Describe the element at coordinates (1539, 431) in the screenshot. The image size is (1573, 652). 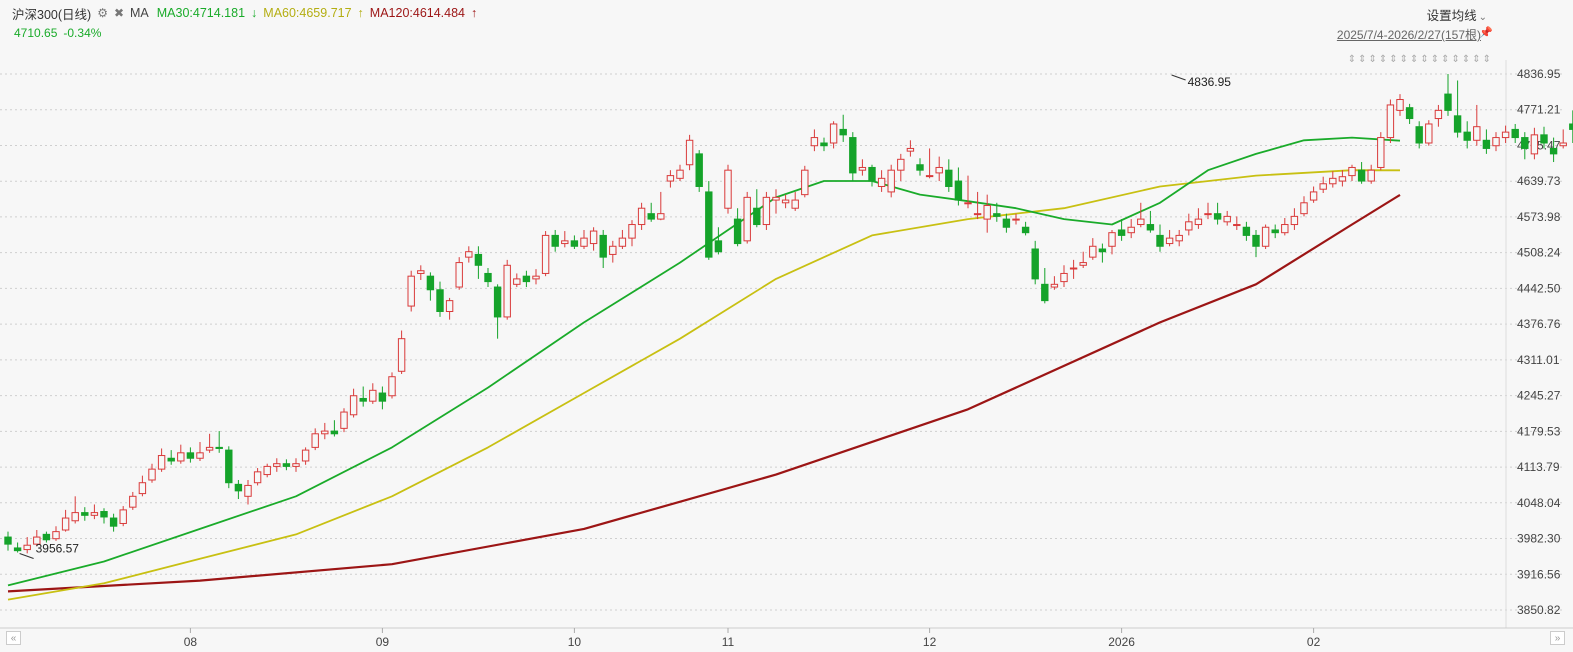
I see `y-tick-label: 4179.53` at that location.